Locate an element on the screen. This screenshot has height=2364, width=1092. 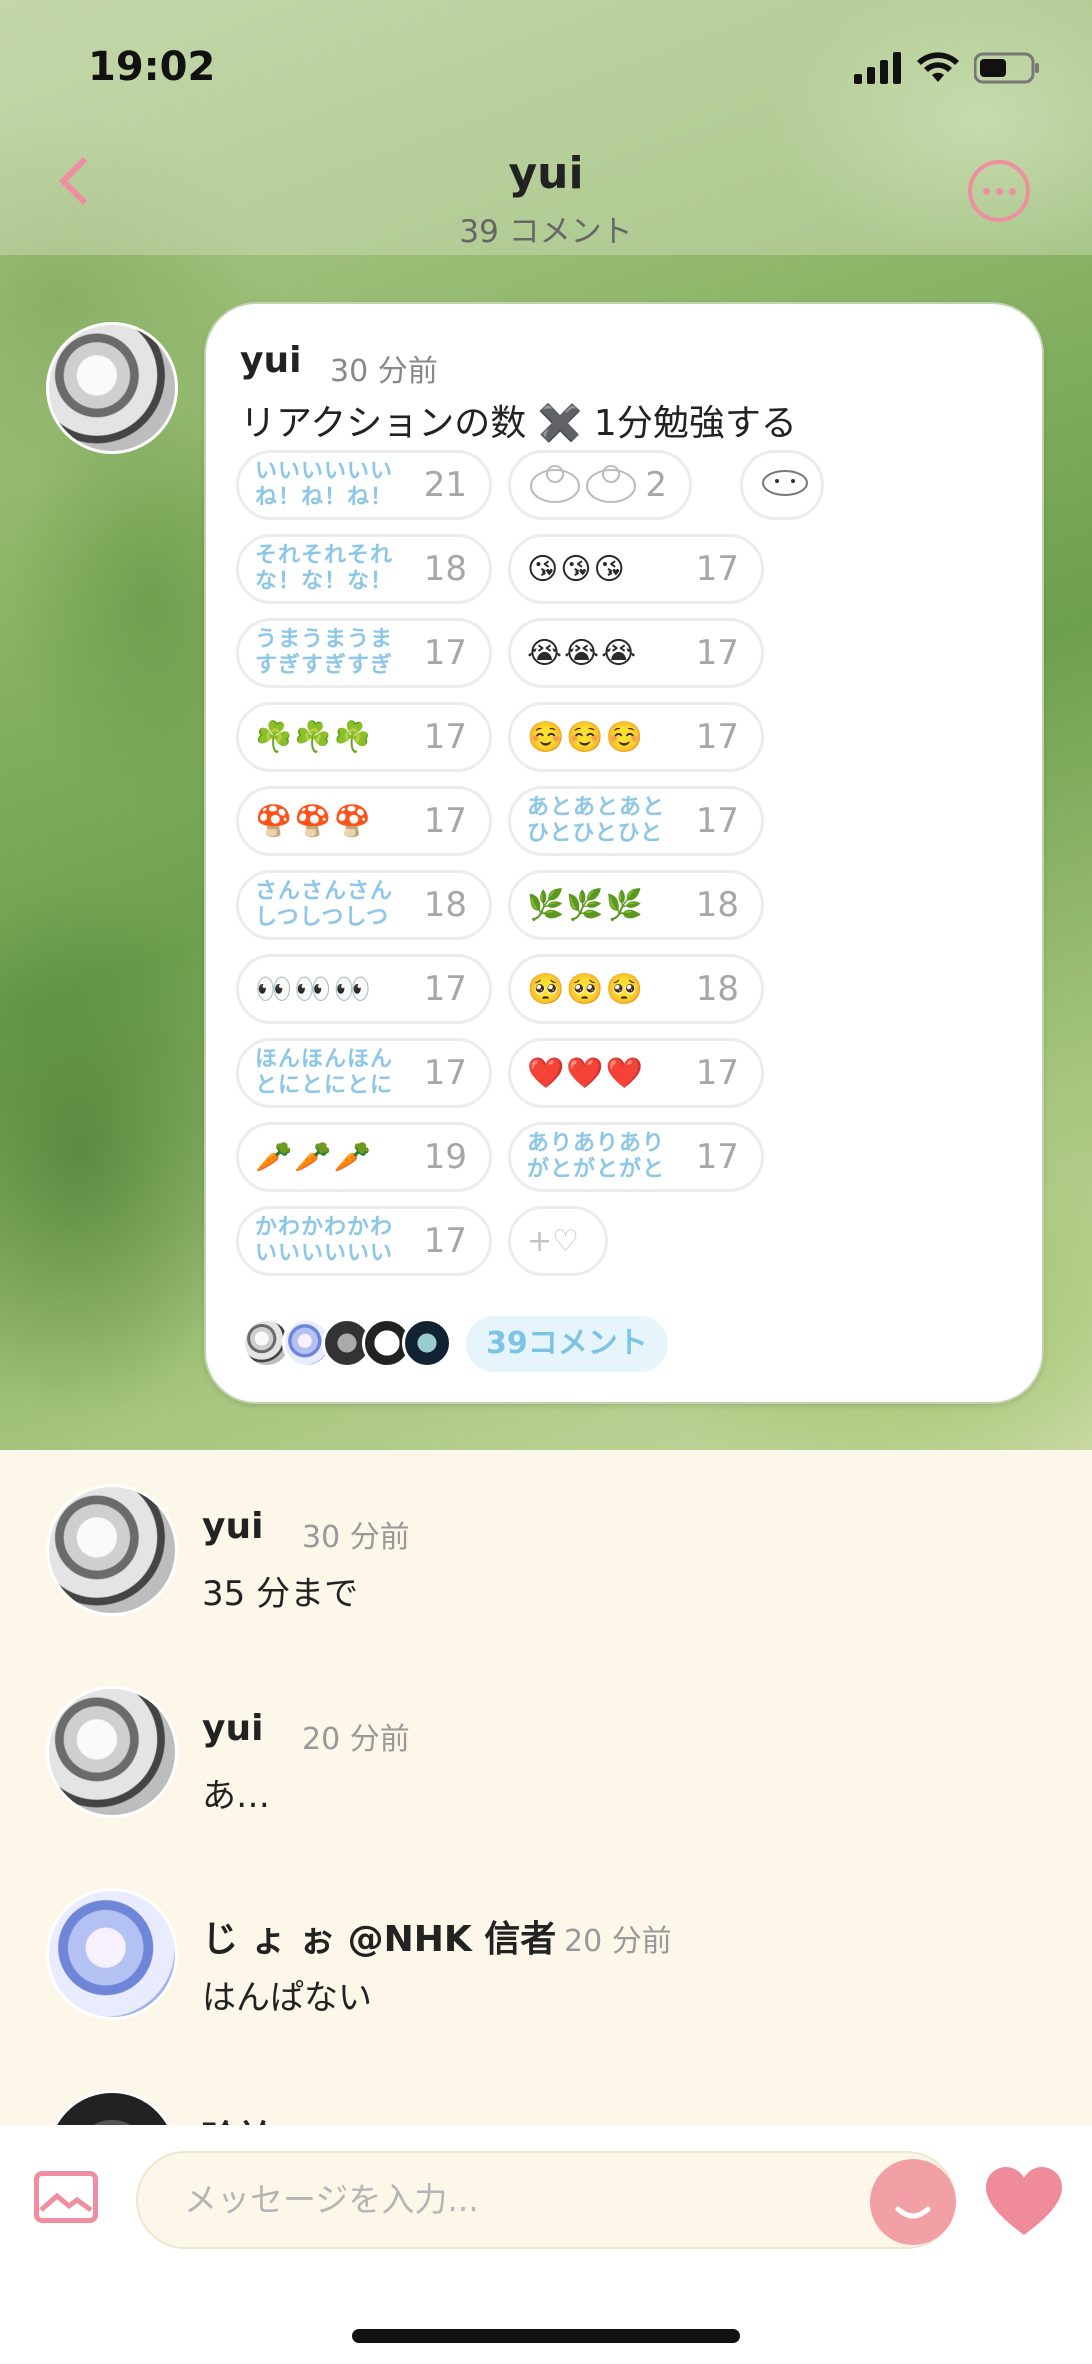
reaction-label: かわかわかわ いいいいいい is located at coordinates (324, 1240).